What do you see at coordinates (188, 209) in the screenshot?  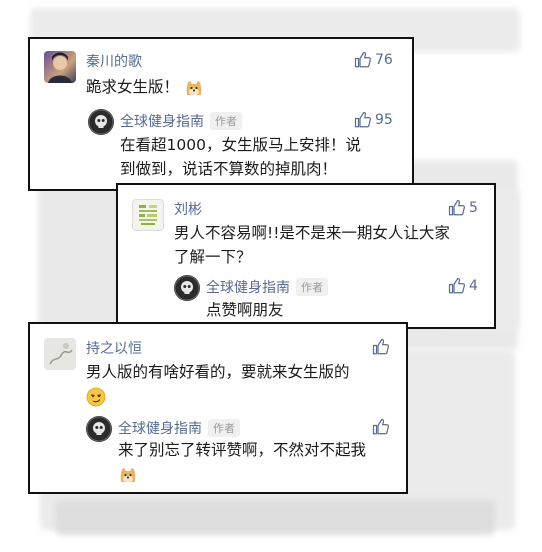 I see `comment-author: 刘彬` at bounding box center [188, 209].